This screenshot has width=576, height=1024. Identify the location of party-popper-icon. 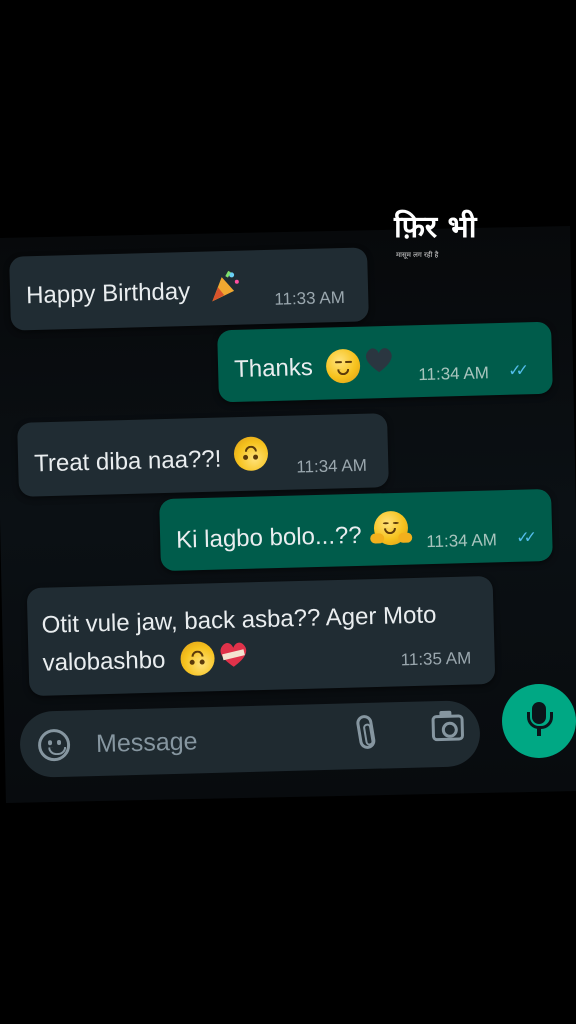
(225, 286).